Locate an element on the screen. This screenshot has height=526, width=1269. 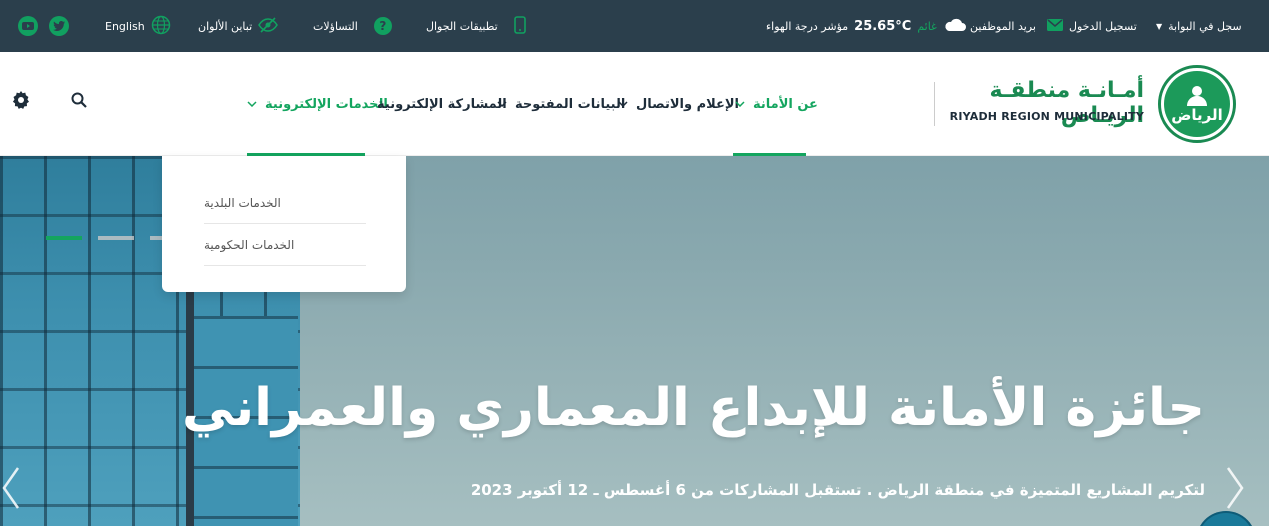
dropdown-item-municipal-services: الخدمات البلدية is located at coordinates (285, 203).